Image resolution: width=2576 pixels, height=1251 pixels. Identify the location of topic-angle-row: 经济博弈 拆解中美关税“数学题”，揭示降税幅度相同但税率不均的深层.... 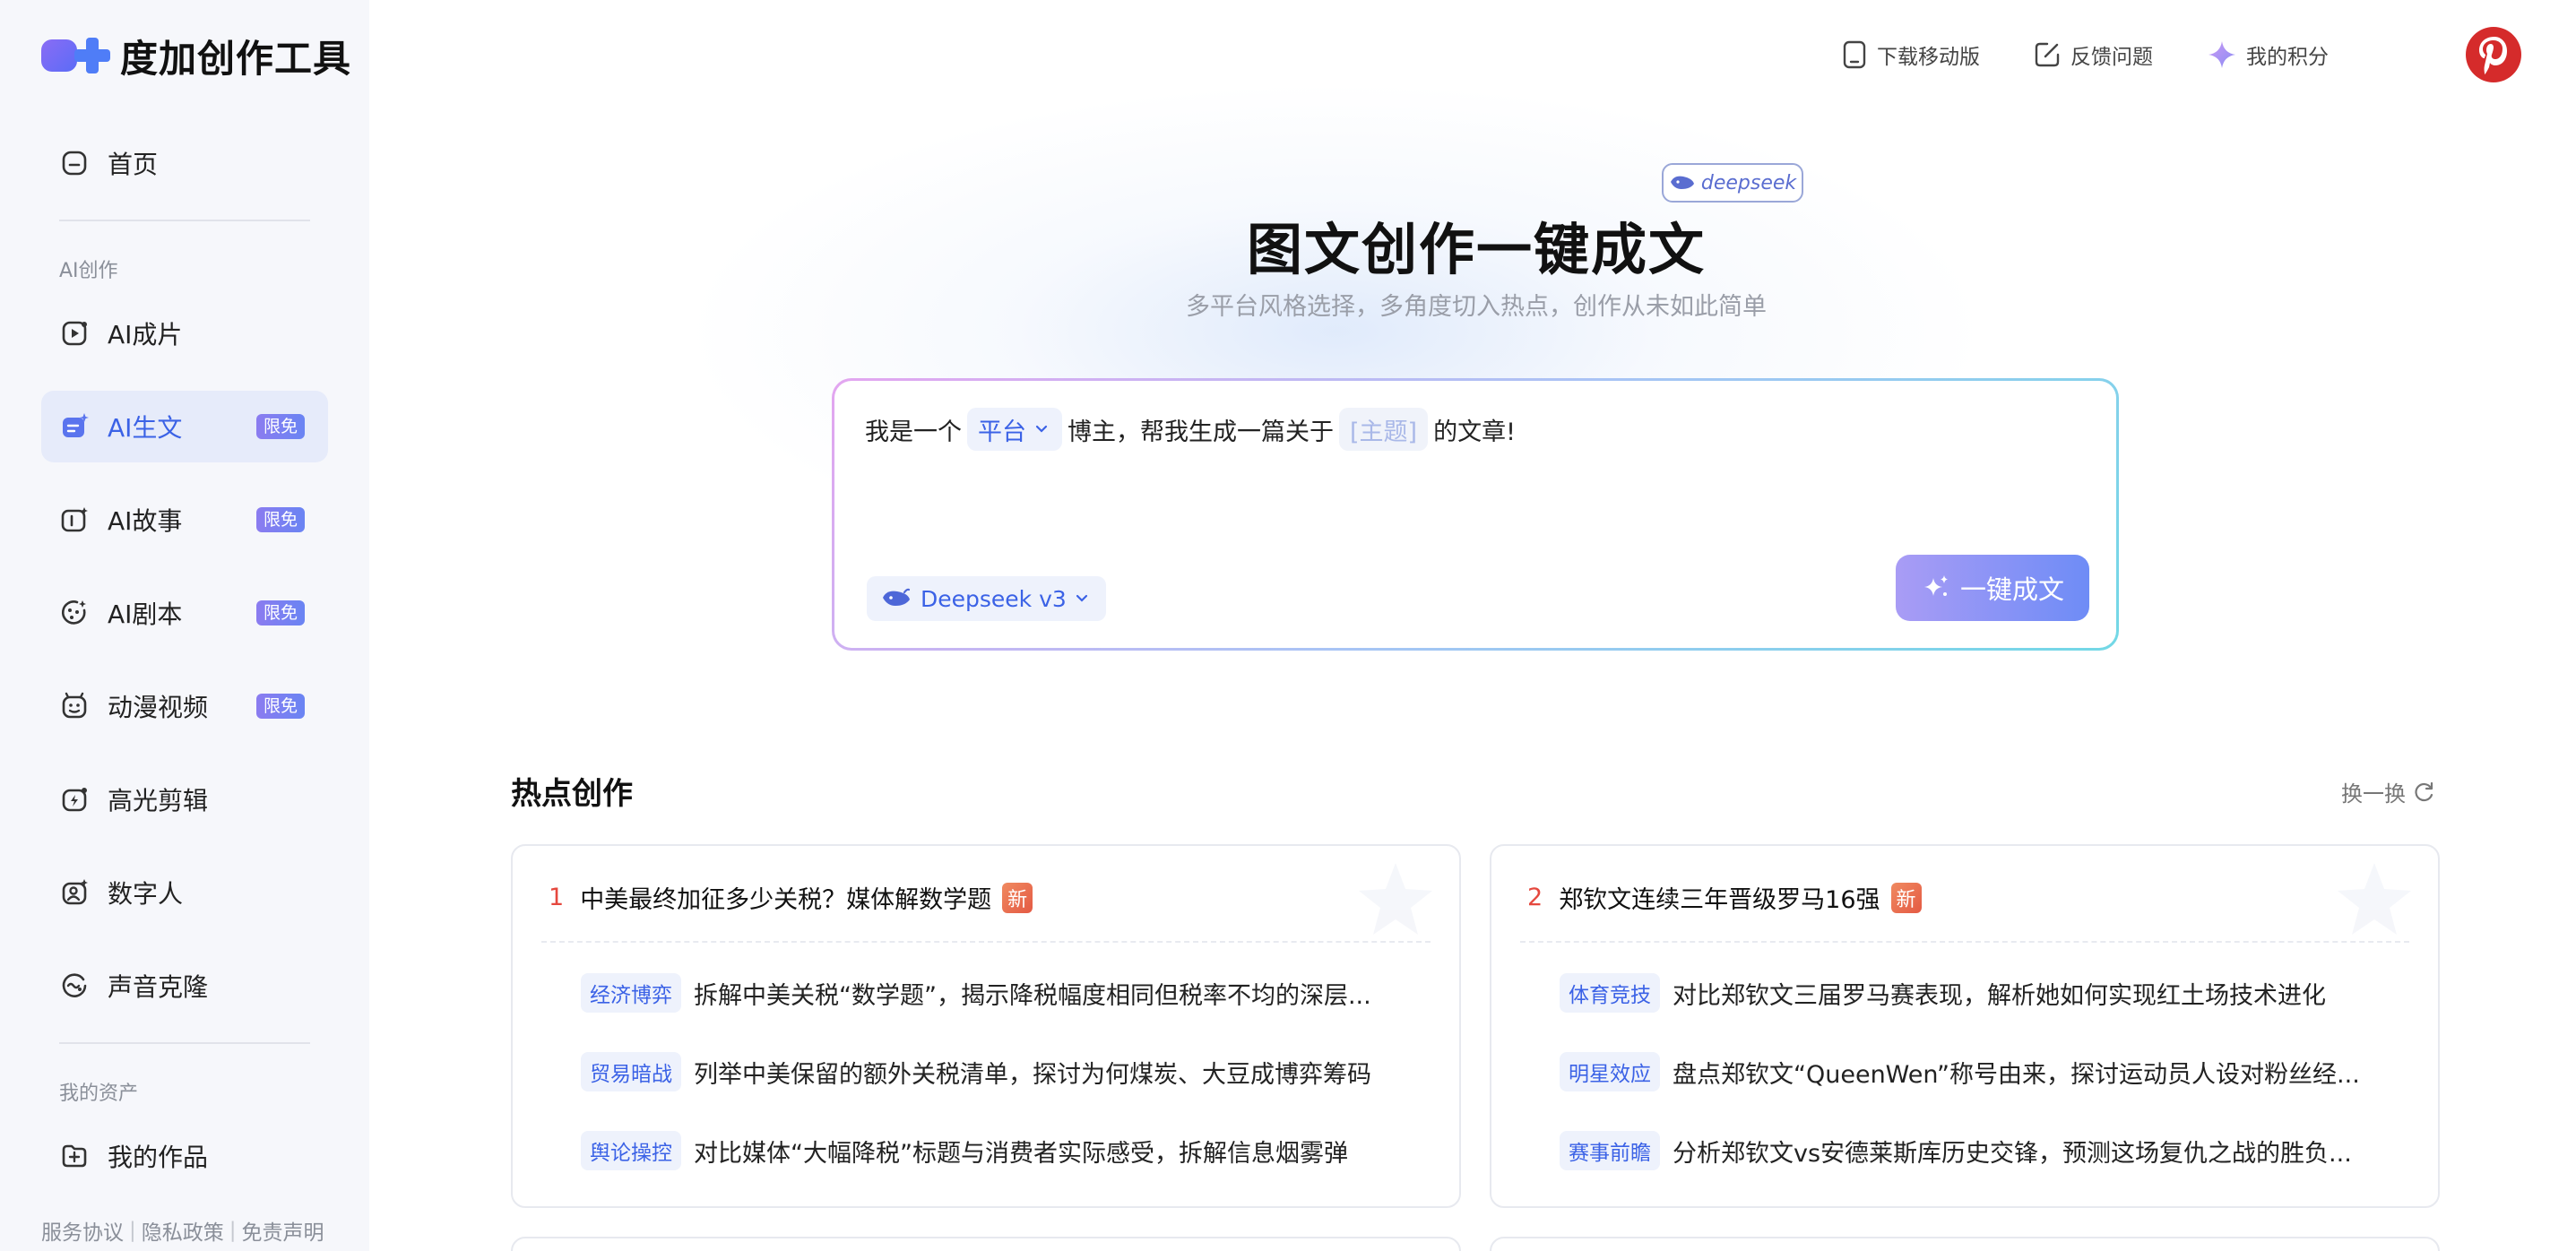
(976, 993).